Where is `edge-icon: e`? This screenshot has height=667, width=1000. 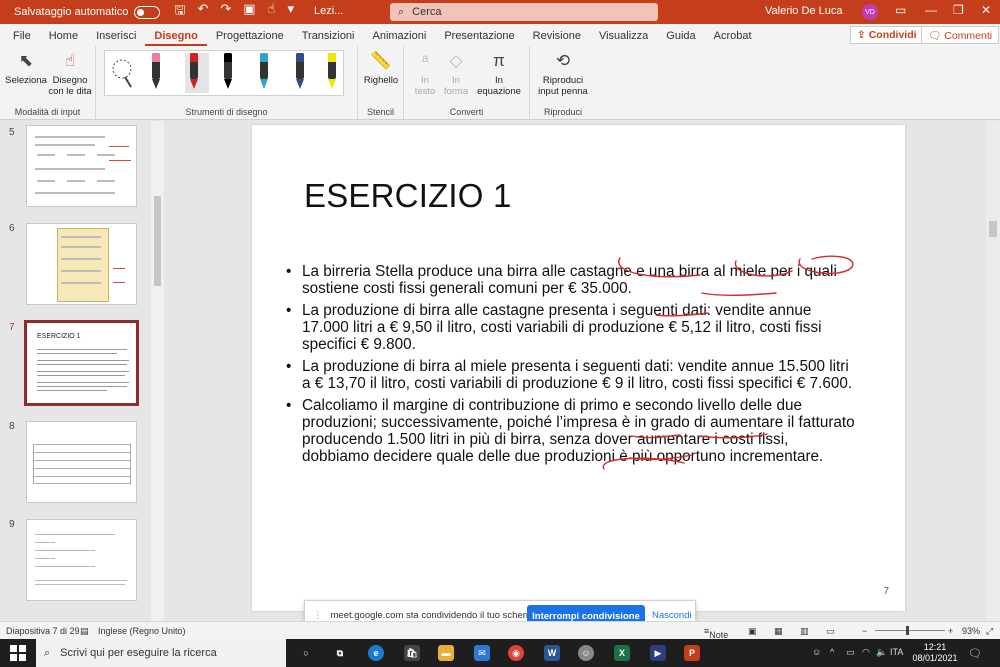 edge-icon: e is located at coordinates (376, 653).